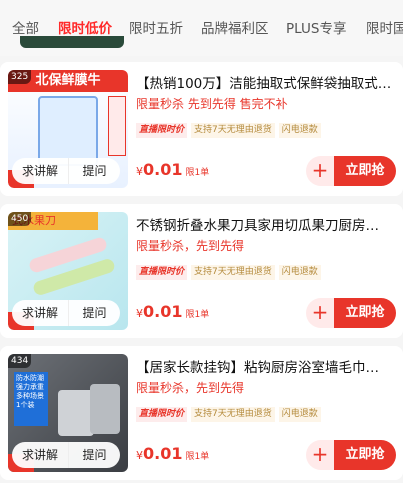 The image size is (403, 483). Describe the element at coordinates (31, 399) in the screenshot. I see `thumb-feature-label: 防水防潮 强力承重 多种场景 1个装` at that location.